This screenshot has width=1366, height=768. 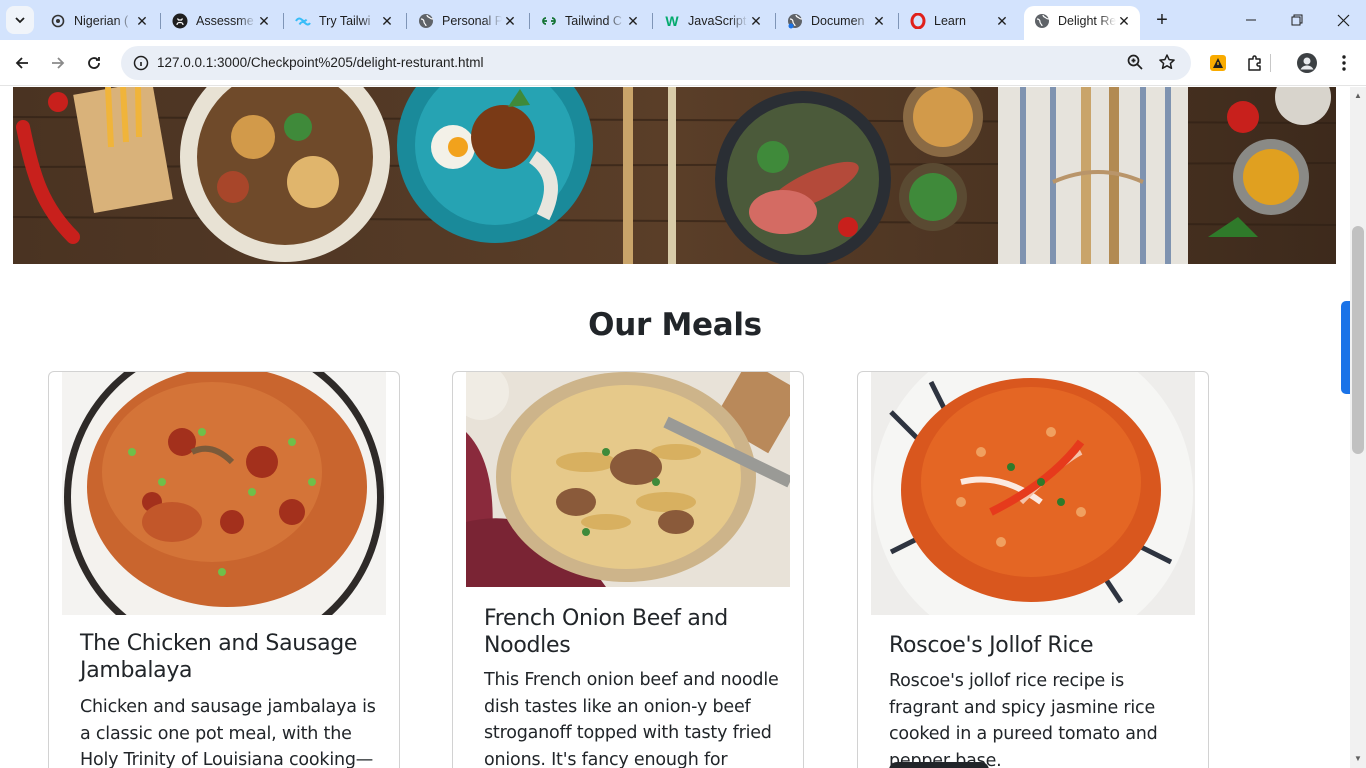 What do you see at coordinates (549, 21) in the screenshot?
I see `link-icon` at bounding box center [549, 21].